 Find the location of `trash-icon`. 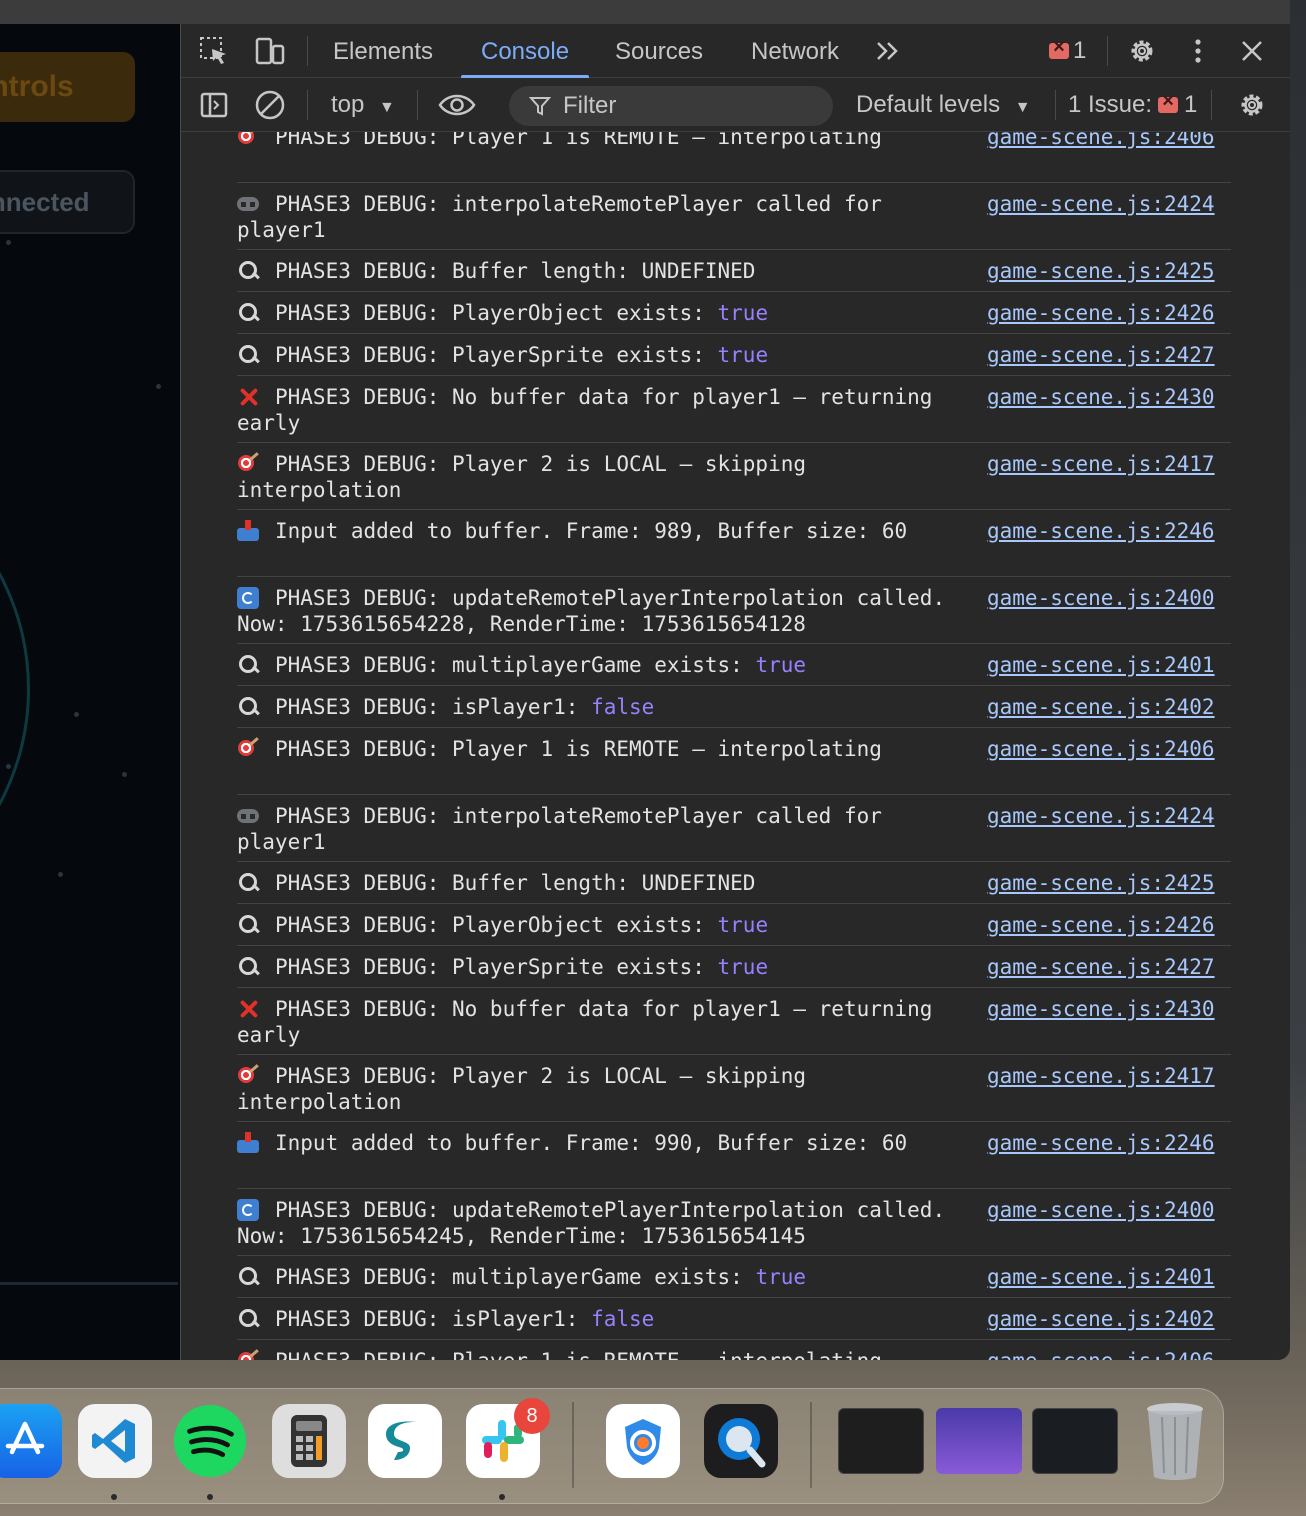

trash-icon is located at coordinates (1175, 1441).